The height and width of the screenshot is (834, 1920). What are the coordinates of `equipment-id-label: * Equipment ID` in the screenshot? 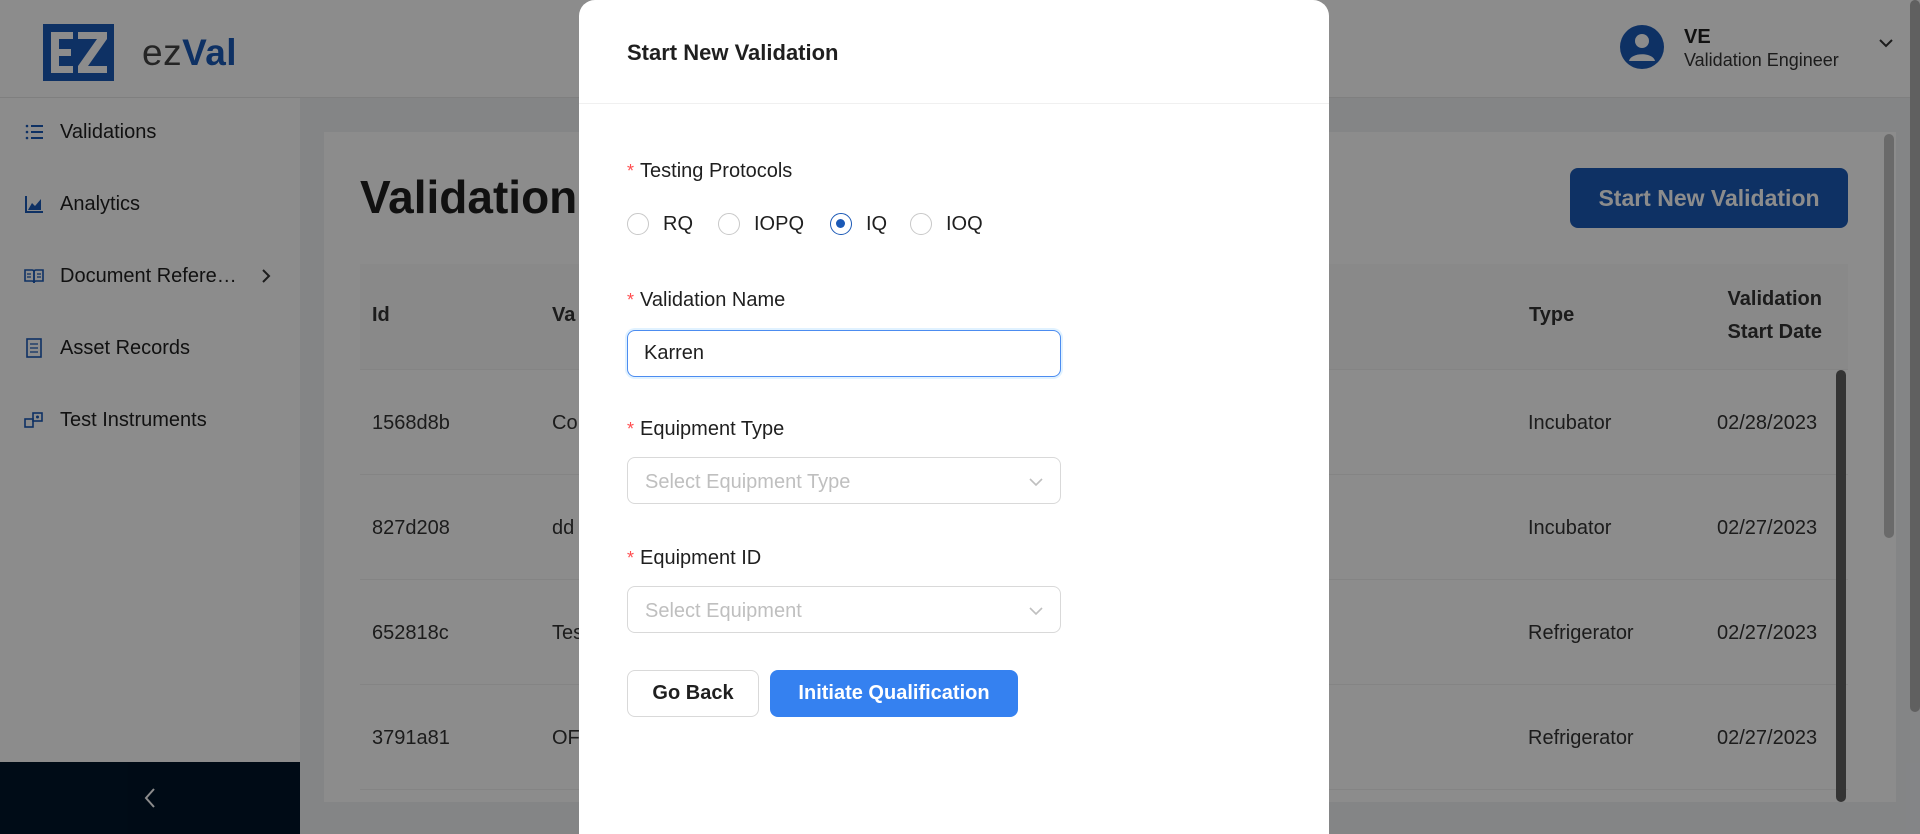 It's located at (694, 558).